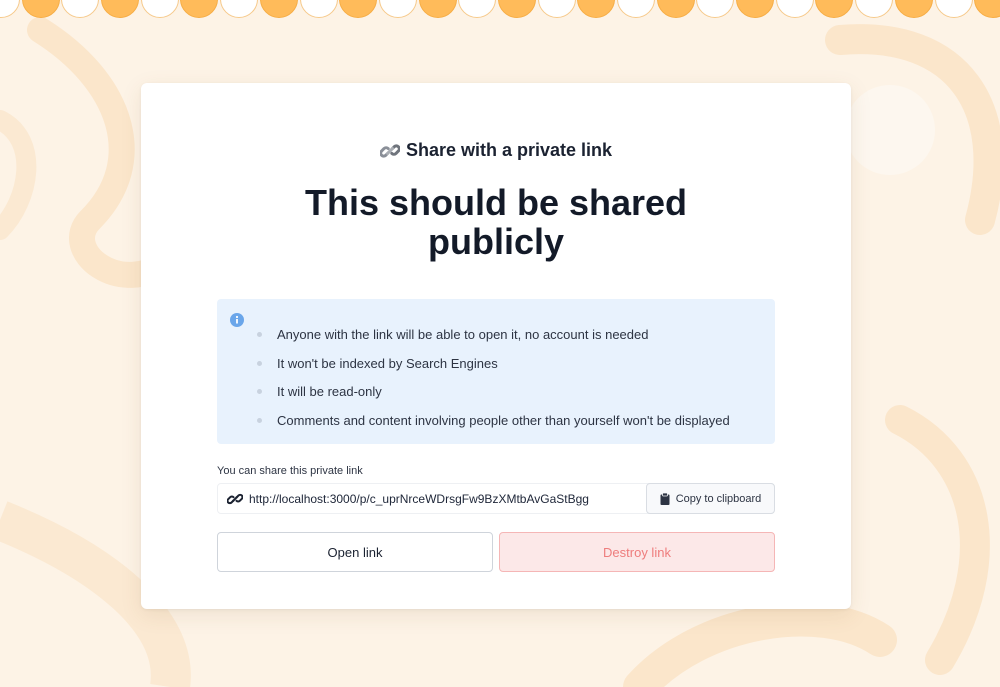 The width and height of the screenshot is (1000, 687). I want to click on open-link-button: Open link, so click(355, 552).